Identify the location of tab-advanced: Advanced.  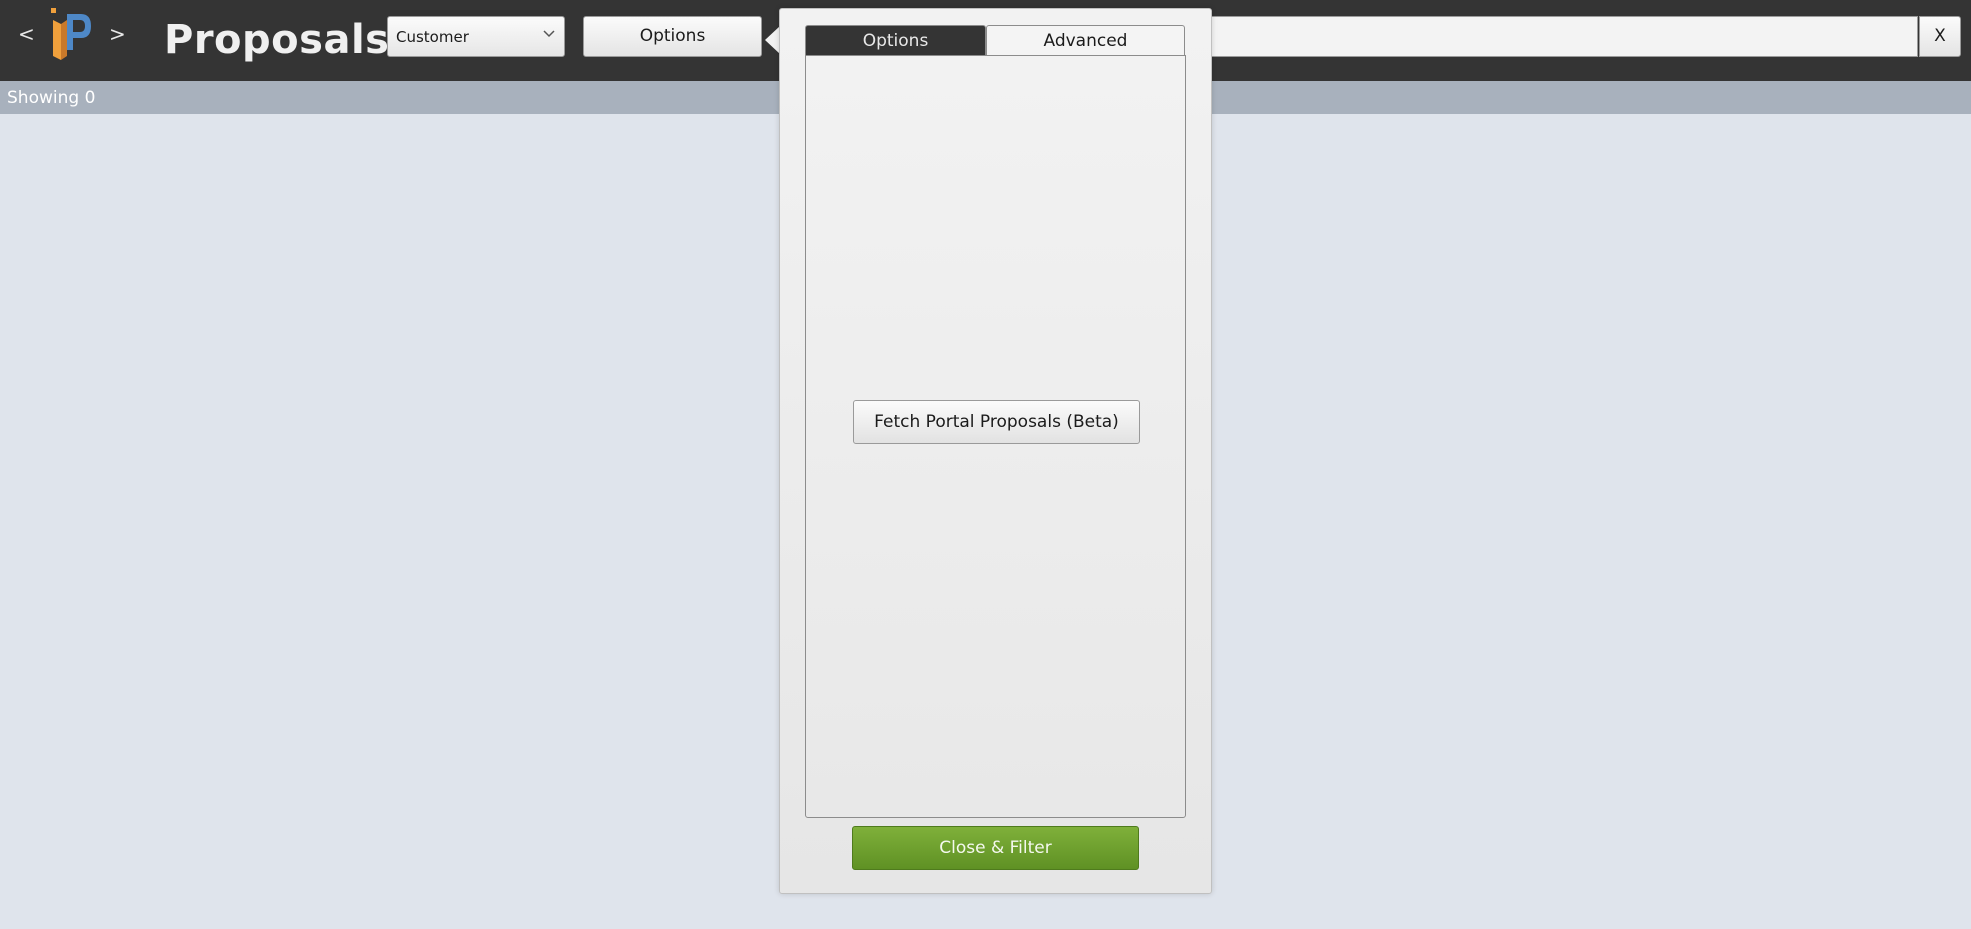
(1085, 41).